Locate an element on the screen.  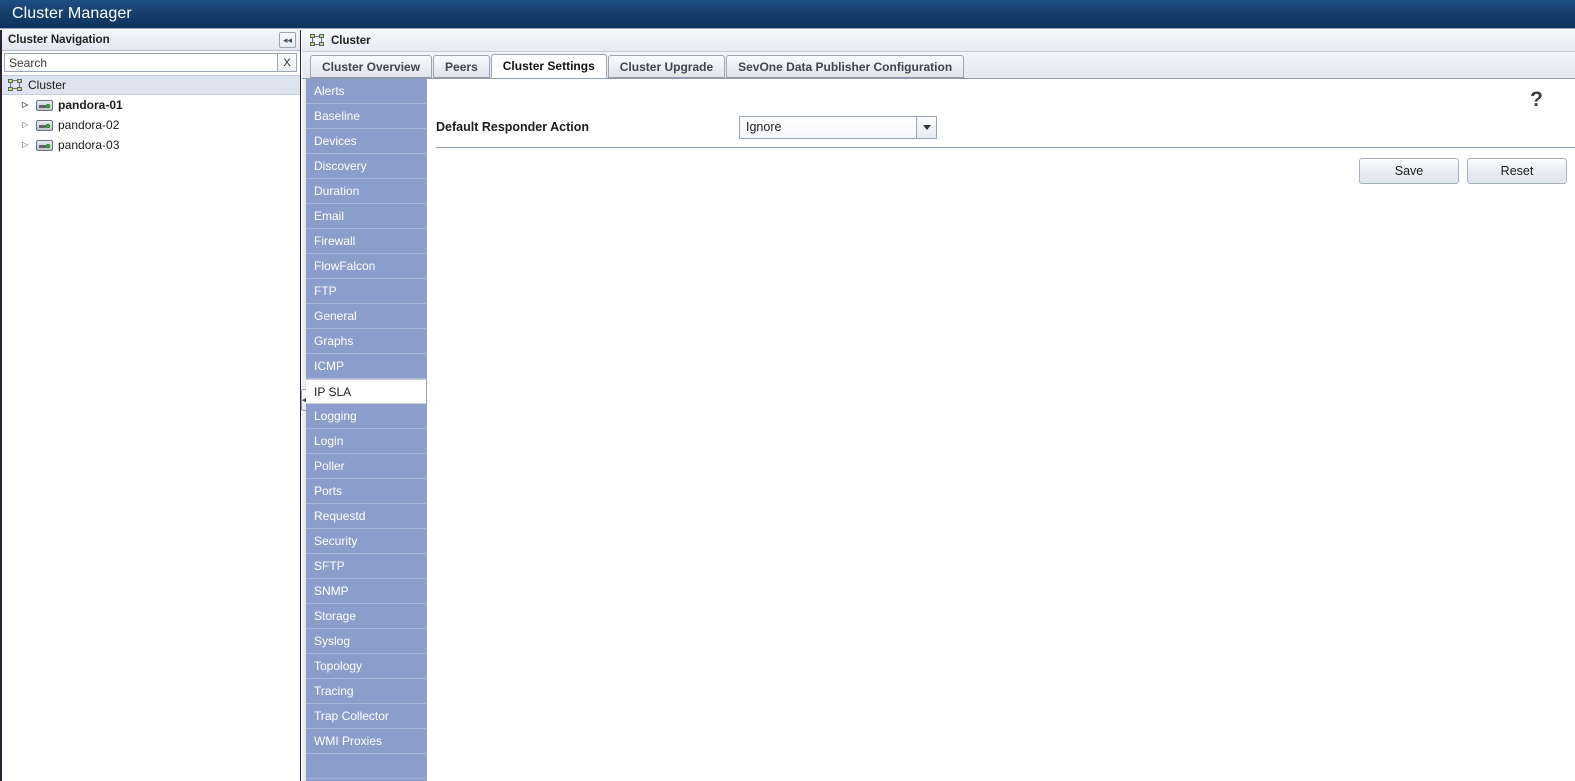
tree-item-pandora-01: ▷ pandora-01 is located at coordinates (151, 105).